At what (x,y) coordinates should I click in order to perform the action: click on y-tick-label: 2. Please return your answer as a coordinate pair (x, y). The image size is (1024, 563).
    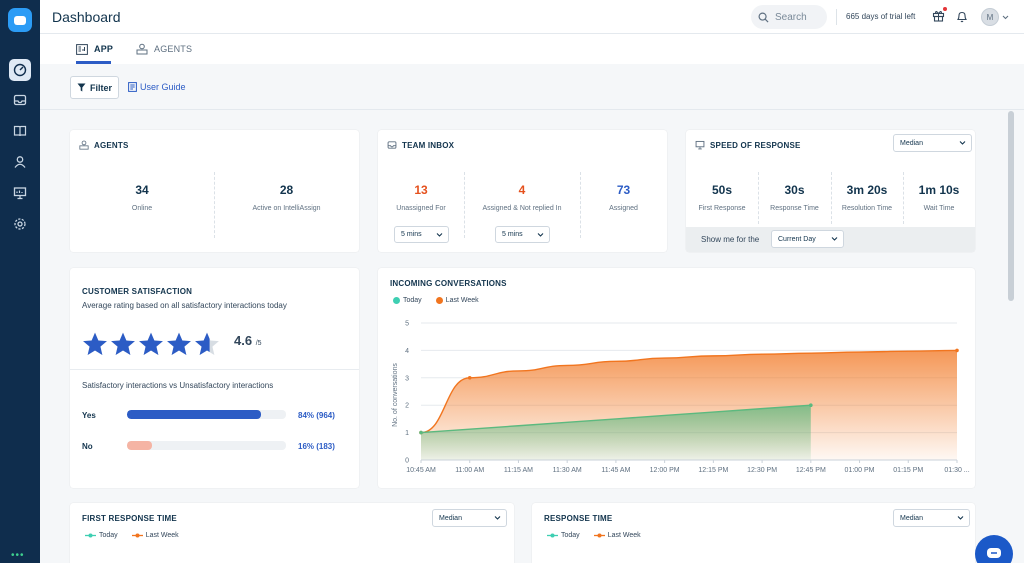
    Looking at the image, I should click on (407, 406).